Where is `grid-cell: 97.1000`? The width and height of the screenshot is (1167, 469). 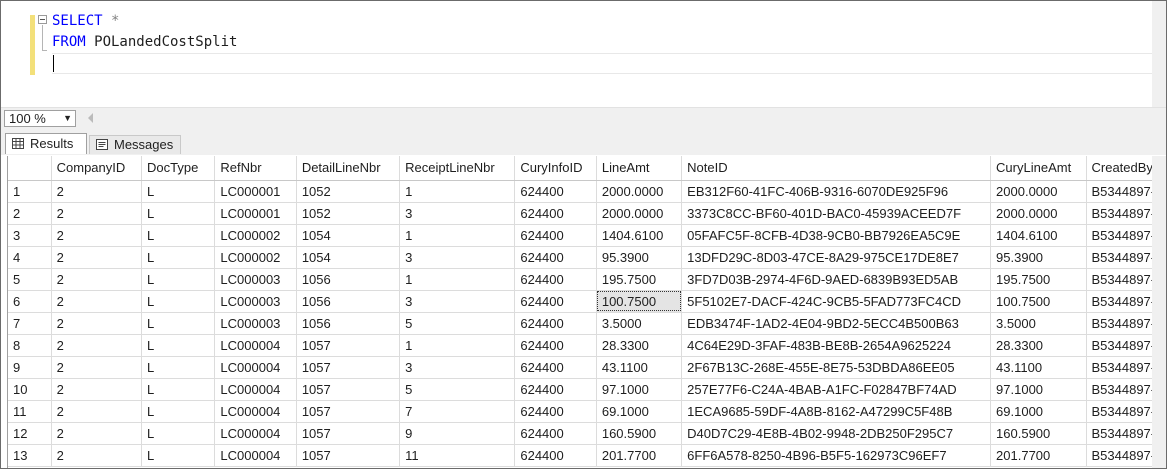
grid-cell: 97.1000 is located at coordinates (639, 389).